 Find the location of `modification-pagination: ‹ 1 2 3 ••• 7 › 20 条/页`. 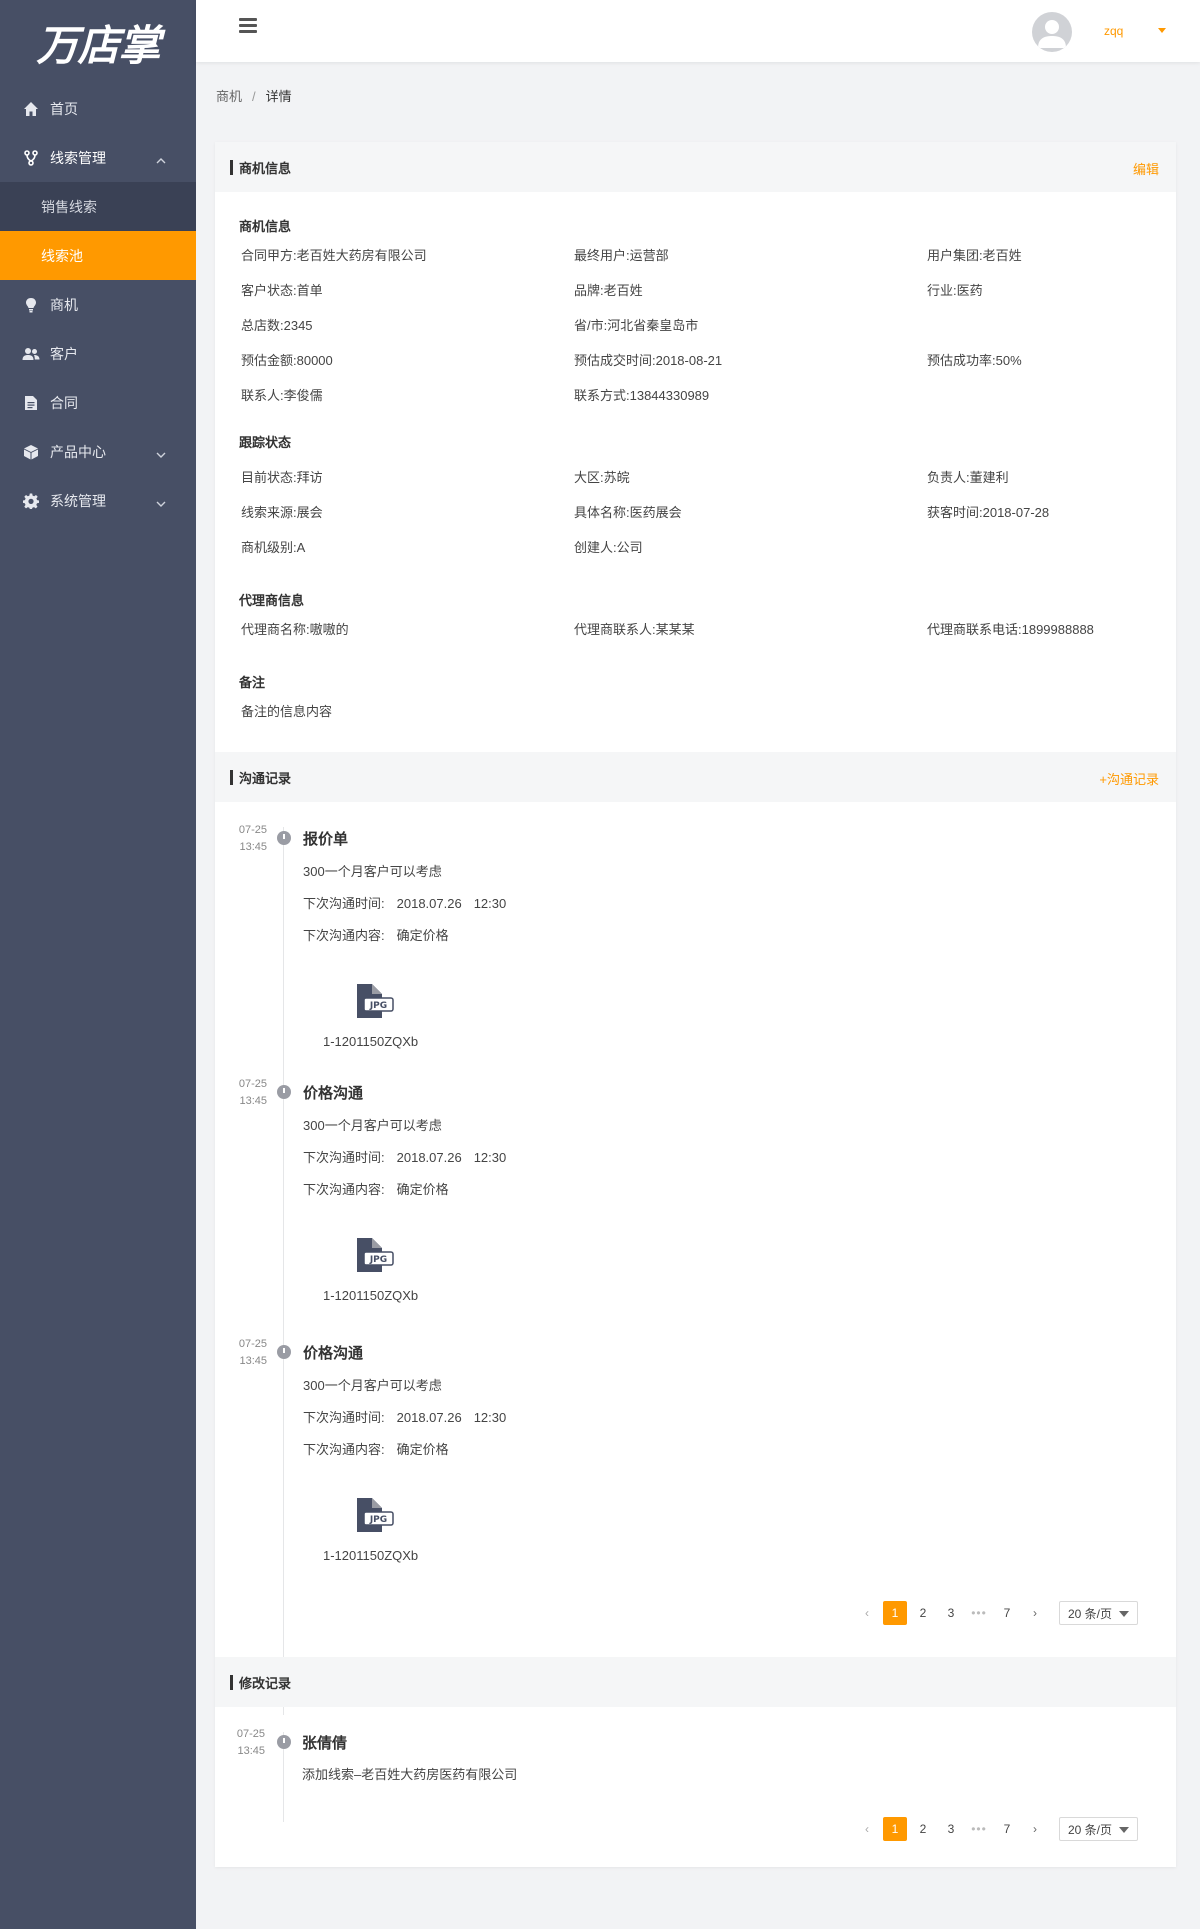

modification-pagination: ‹ 1 2 3 ••• 7 › 20 条/页 is located at coordinates (996, 1829).